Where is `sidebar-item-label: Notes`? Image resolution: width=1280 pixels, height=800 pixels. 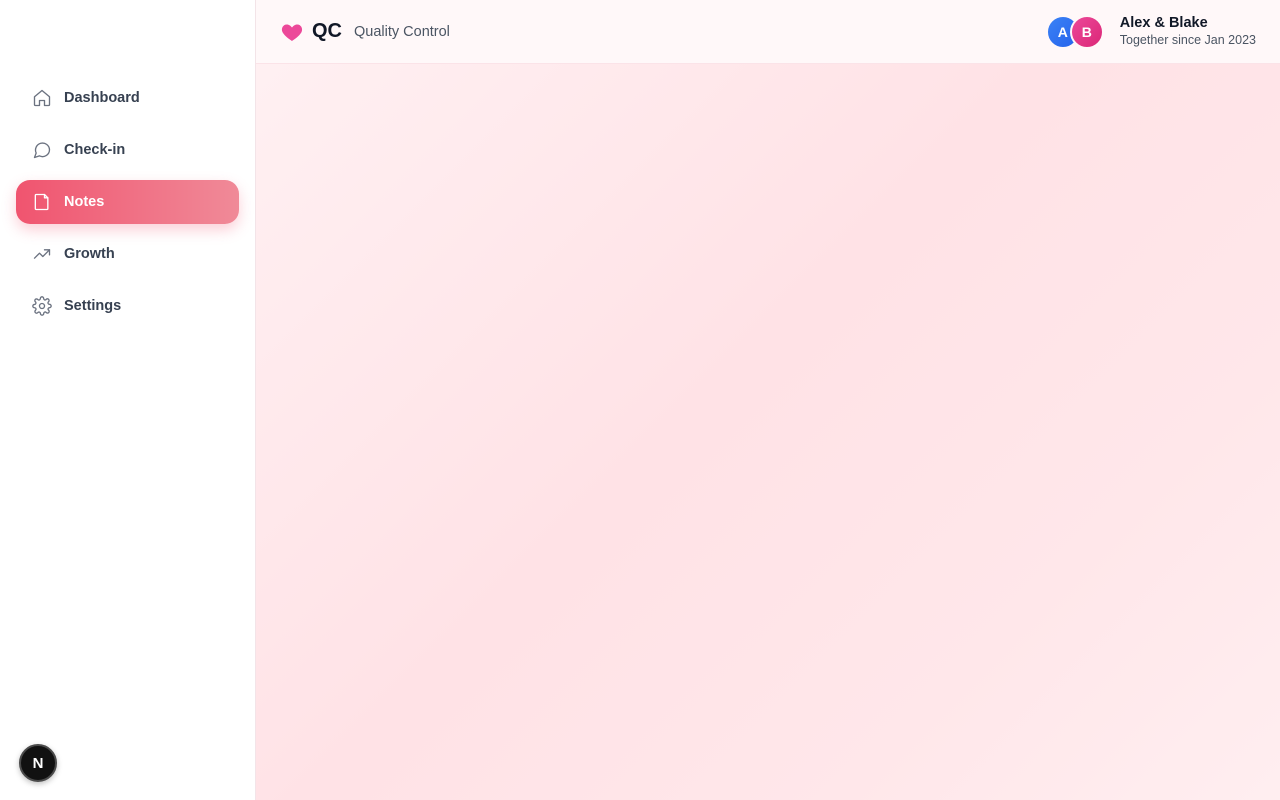 sidebar-item-label: Notes is located at coordinates (84, 202).